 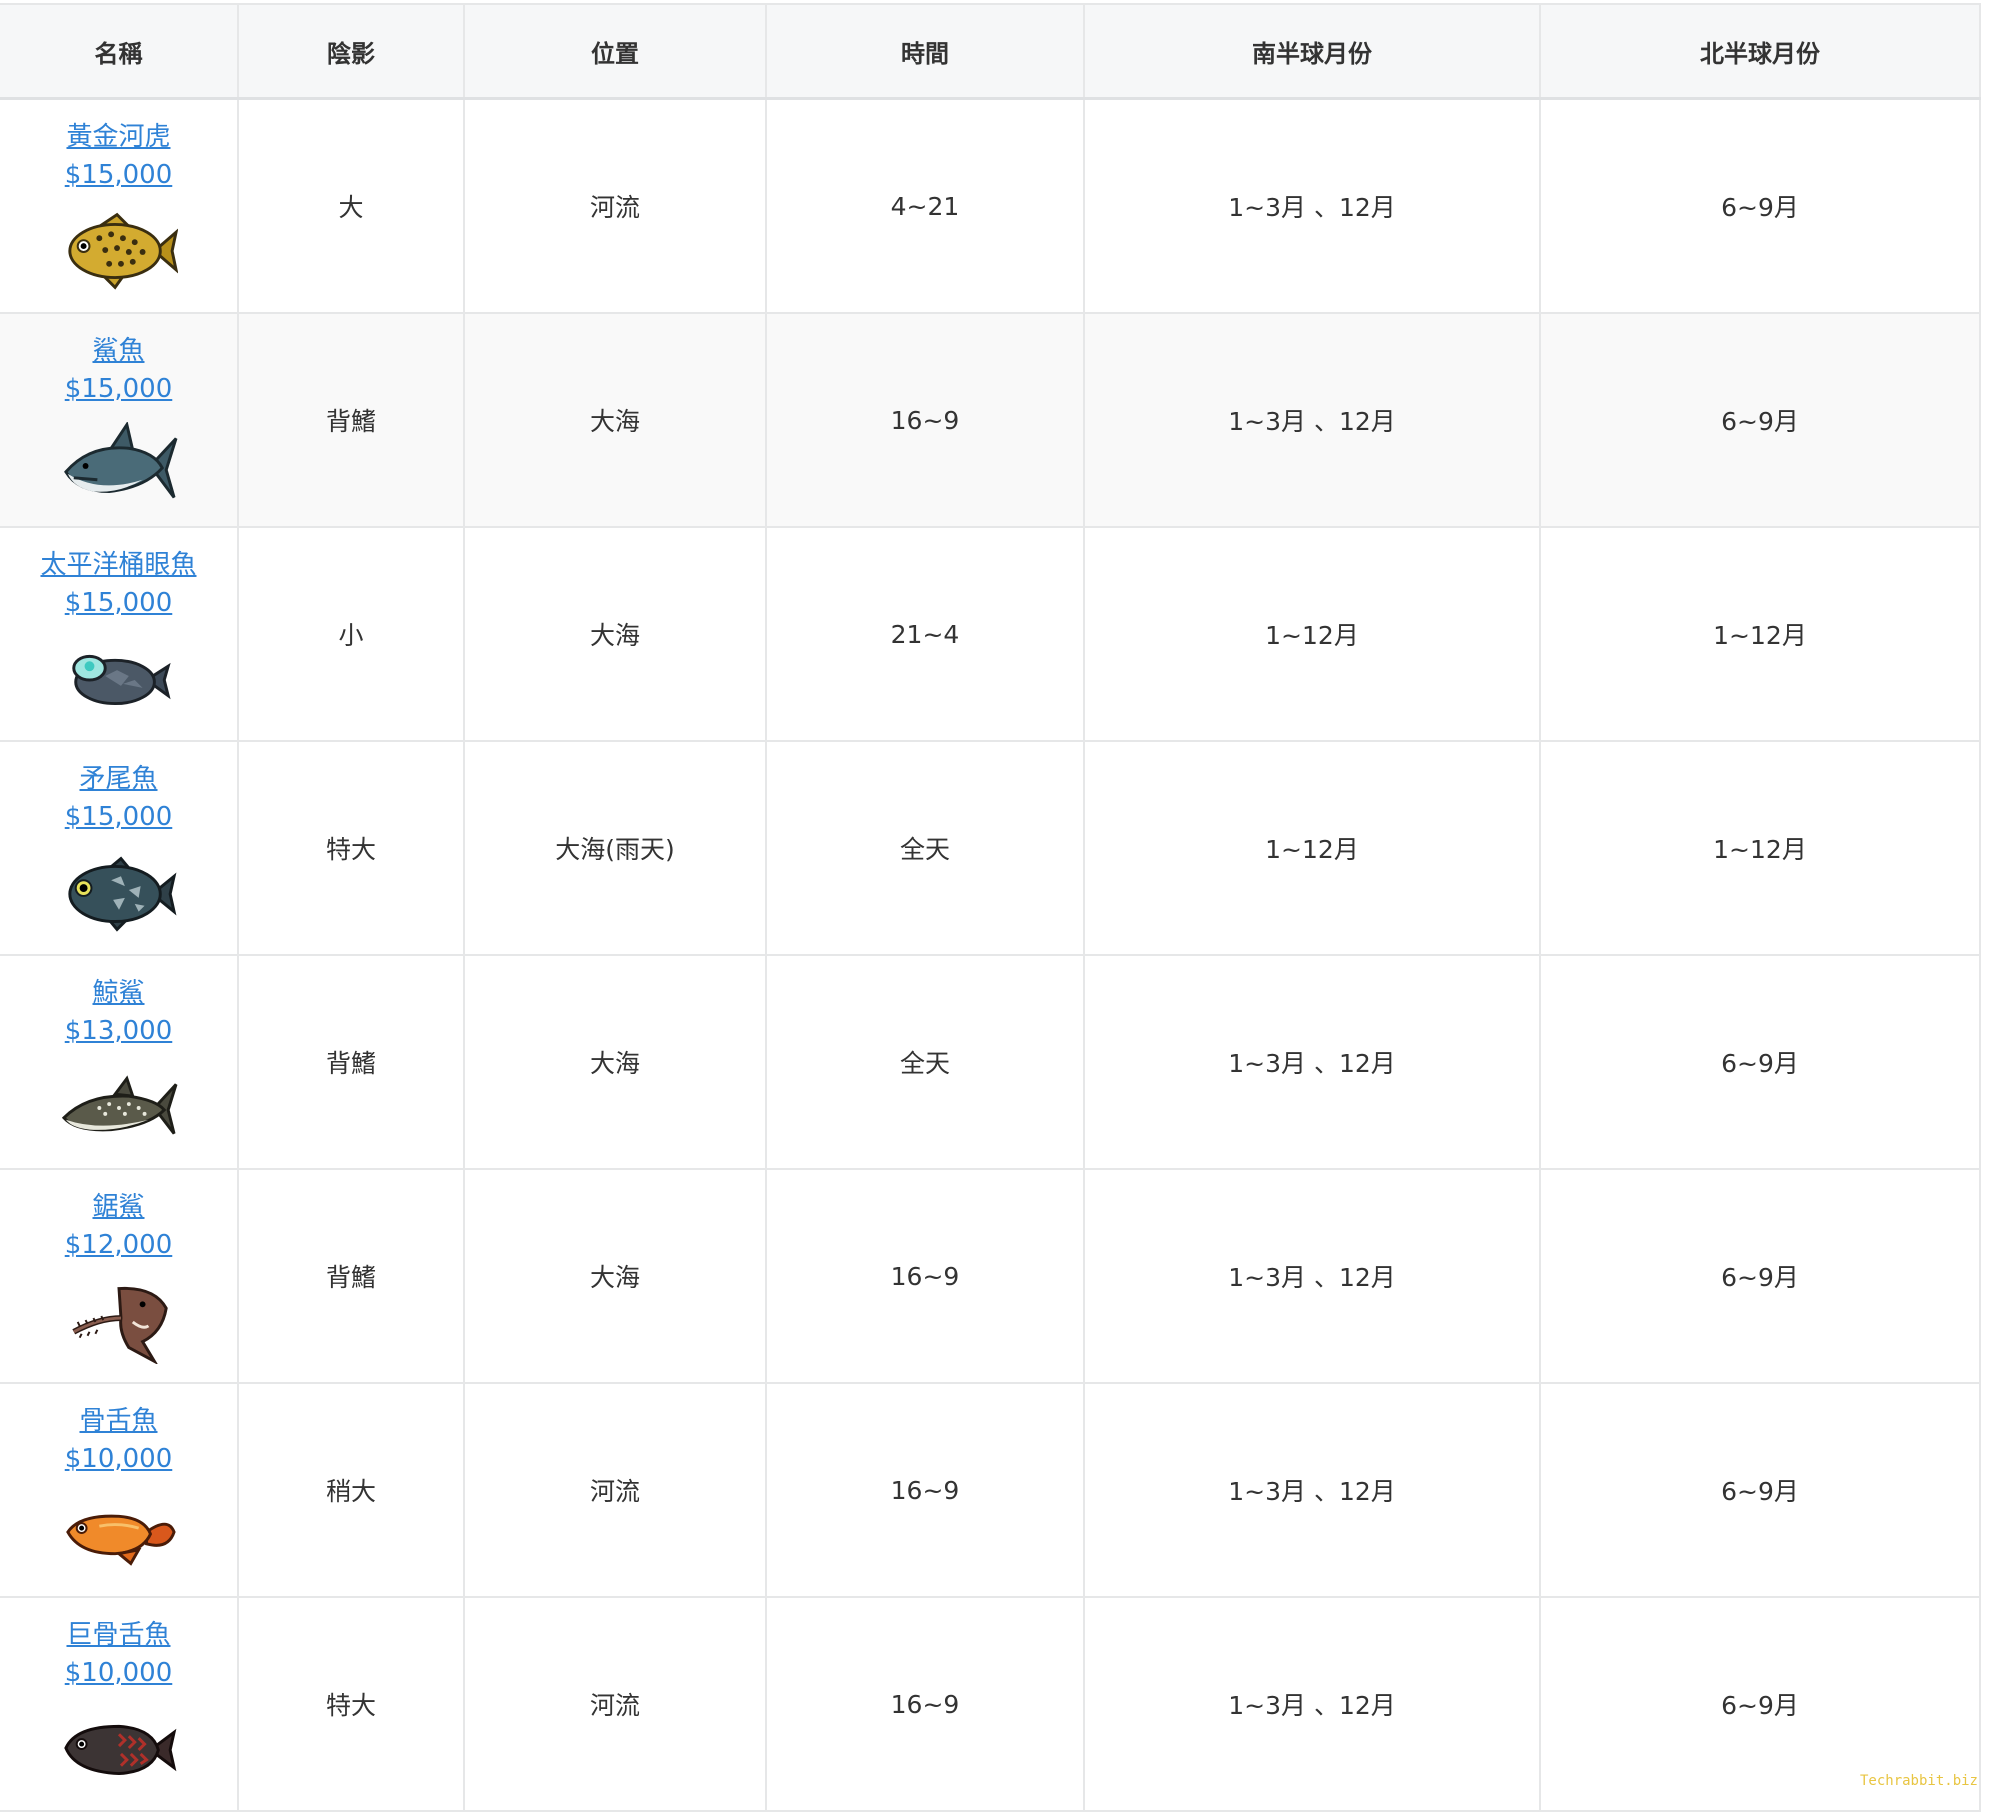 What do you see at coordinates (120, 1540) in the screenshot?
I see `arowana-icon` at bounding box center [120, 1540].